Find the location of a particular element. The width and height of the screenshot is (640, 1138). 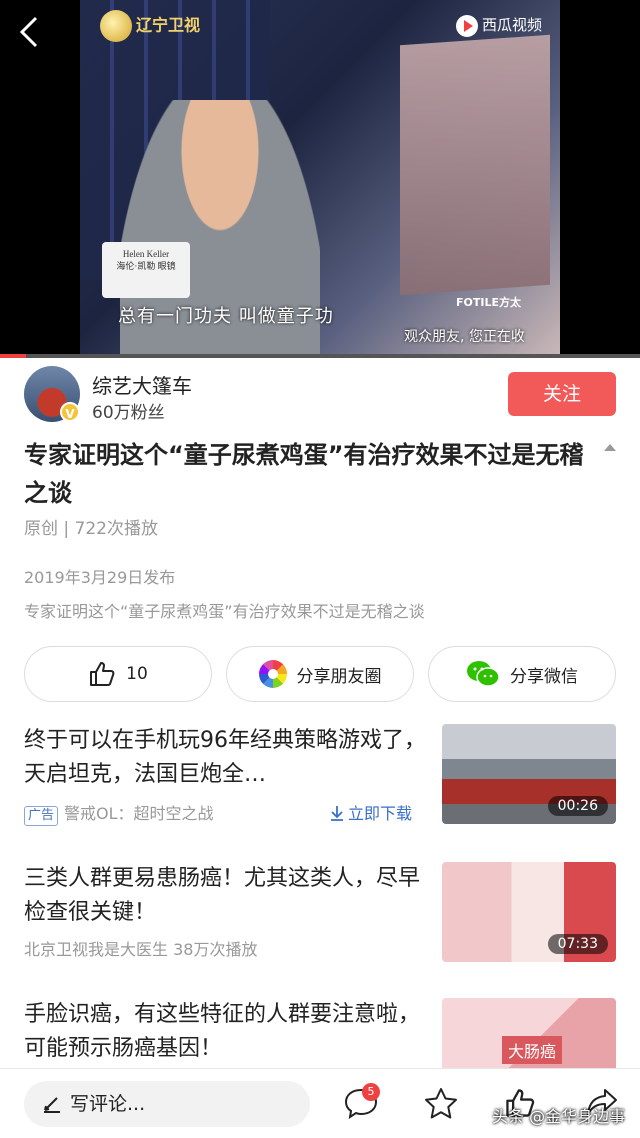

star-icon is located at coordinates (441, 1103).